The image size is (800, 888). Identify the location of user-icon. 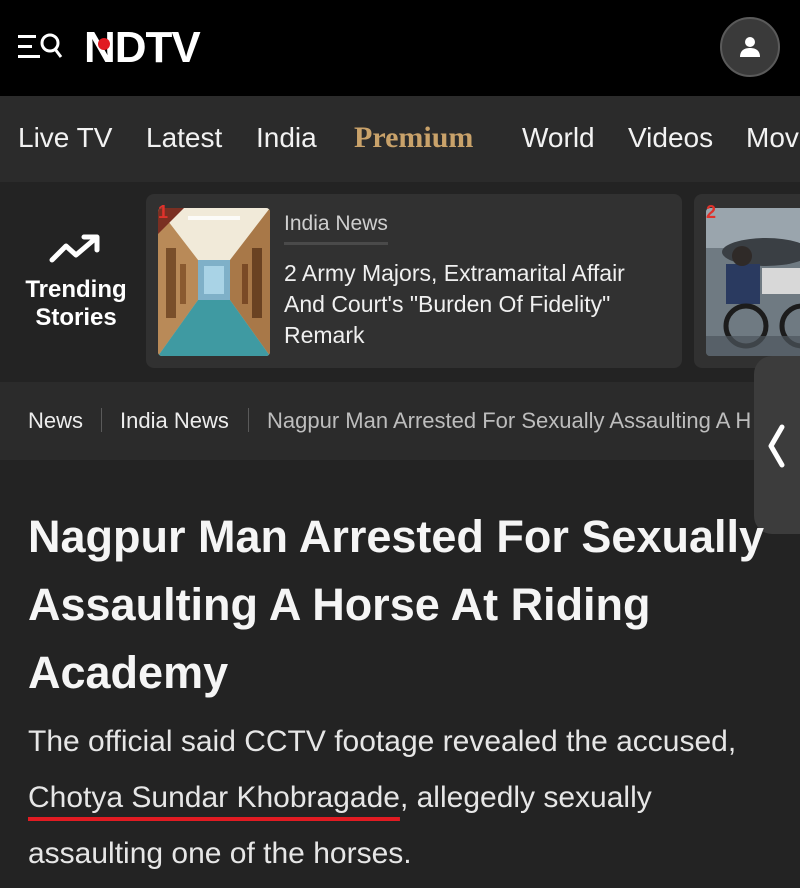
(750, 47).